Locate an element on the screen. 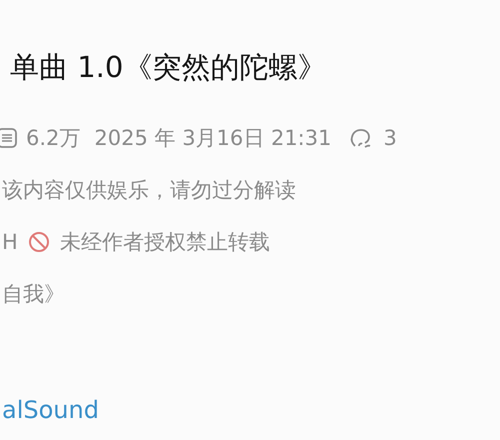 The width and height of the screenshot is (500, 440). list-icon is located at coordinates (9, 138).